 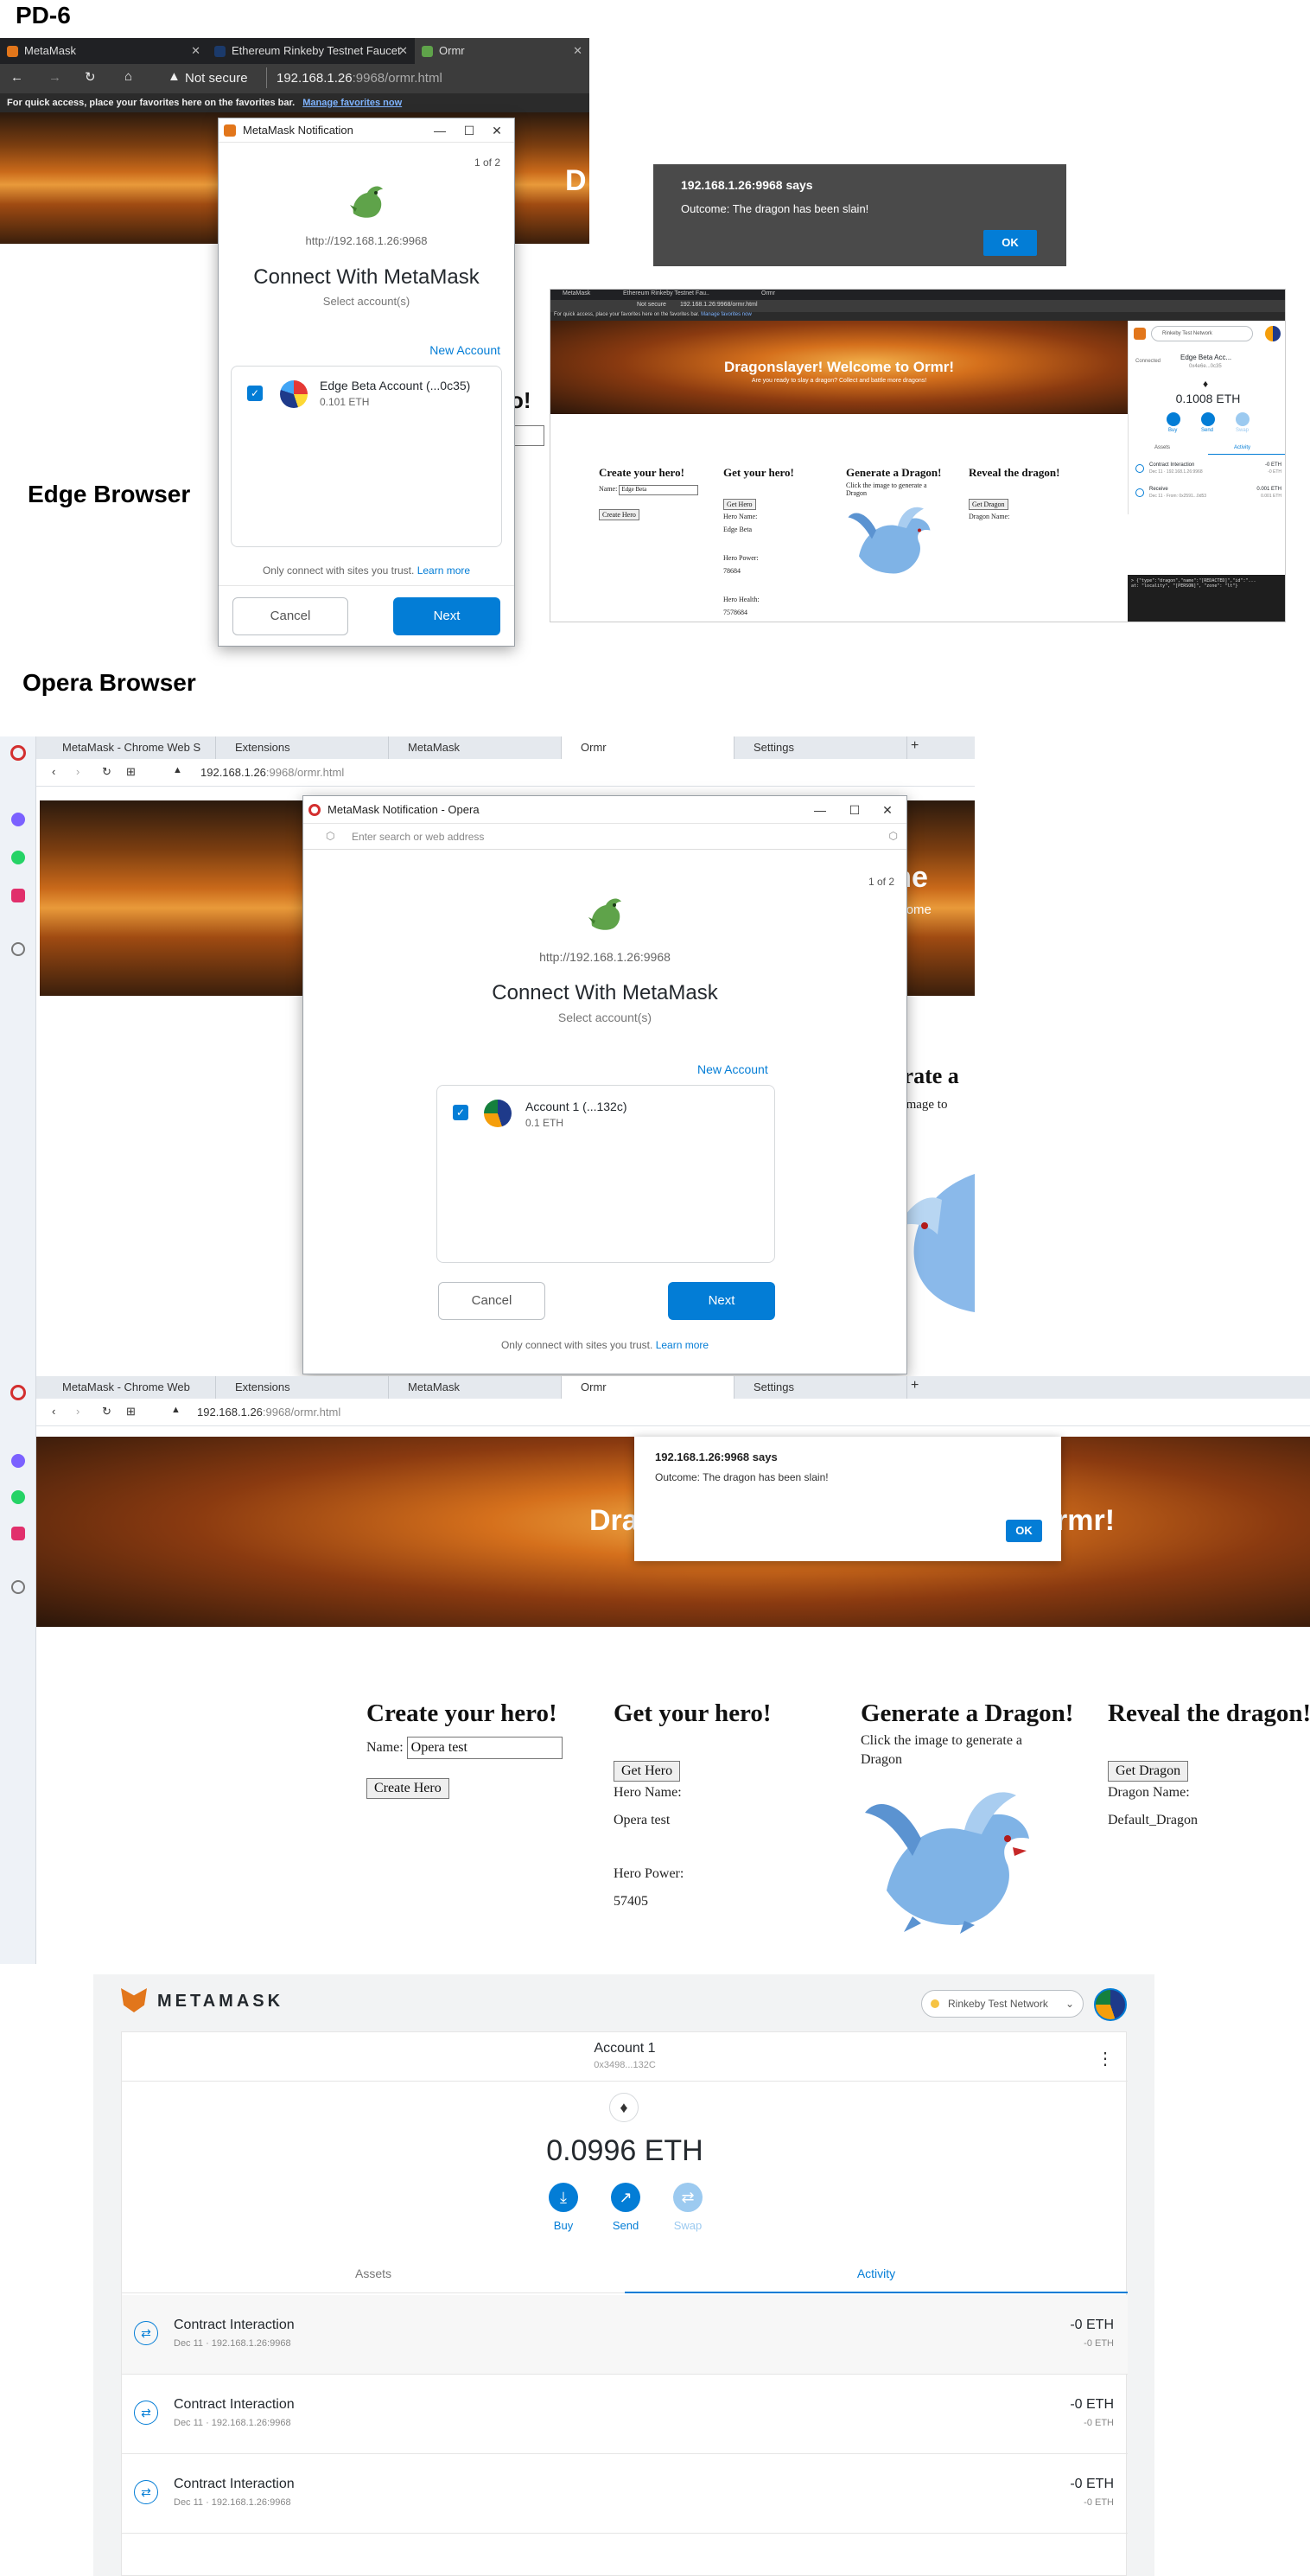 What do you see at coordinates (768, 293) in the screenshot?
I see `small-tab-ormr: Ormr` at bounding box center [768, 293].